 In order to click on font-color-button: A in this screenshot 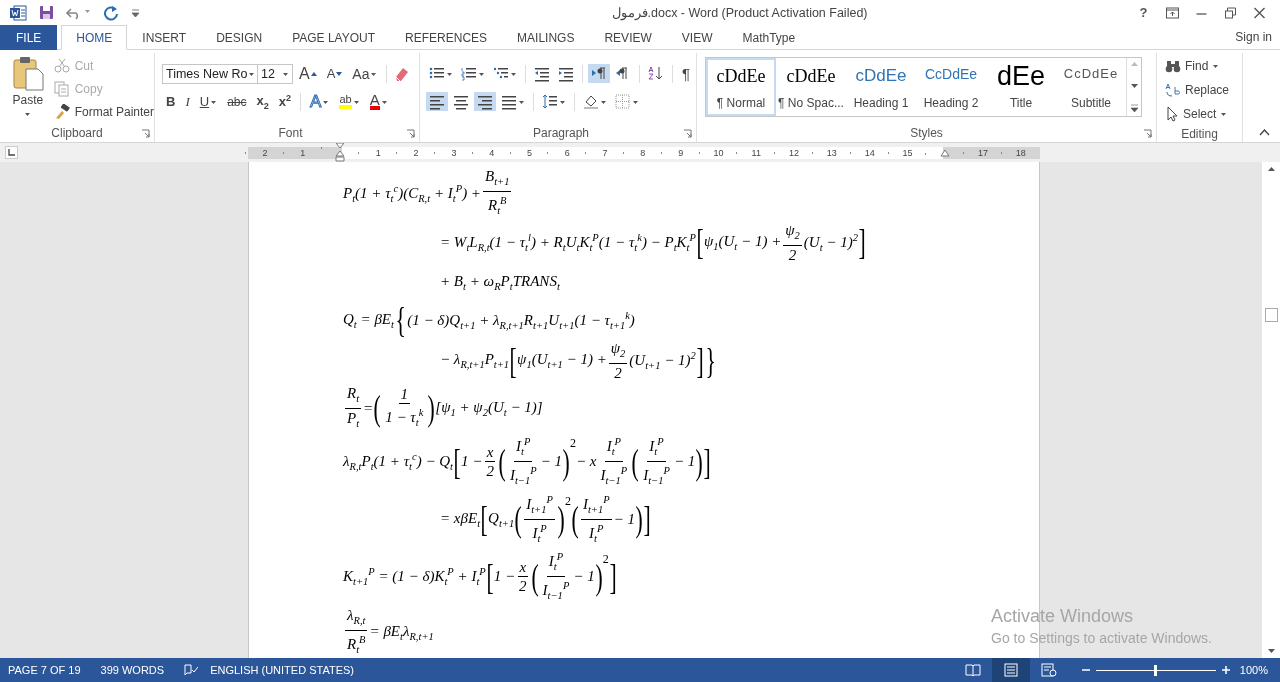, I will do `click(378, 101)`.